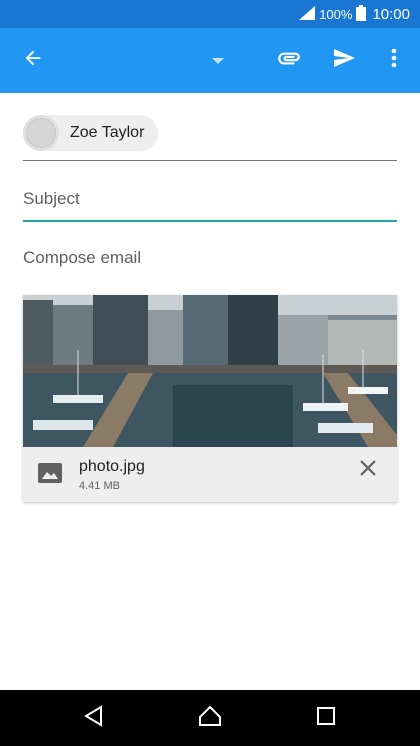 The height and width of the screenshot is (746, 420). I want to click on close-icon, so click(368, 470).